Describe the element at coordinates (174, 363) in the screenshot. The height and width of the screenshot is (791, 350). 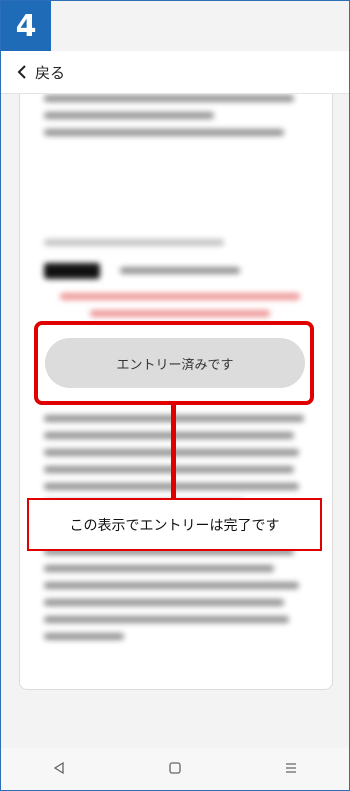
I see `highlight-frame` at that location.